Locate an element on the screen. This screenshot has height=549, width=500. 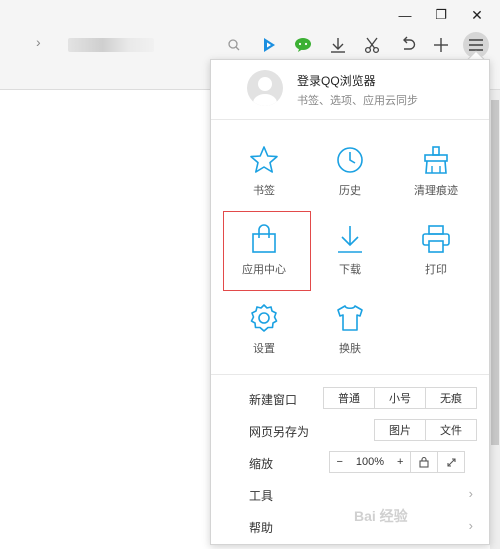
highlight-box is located at coordinates (267, 251).